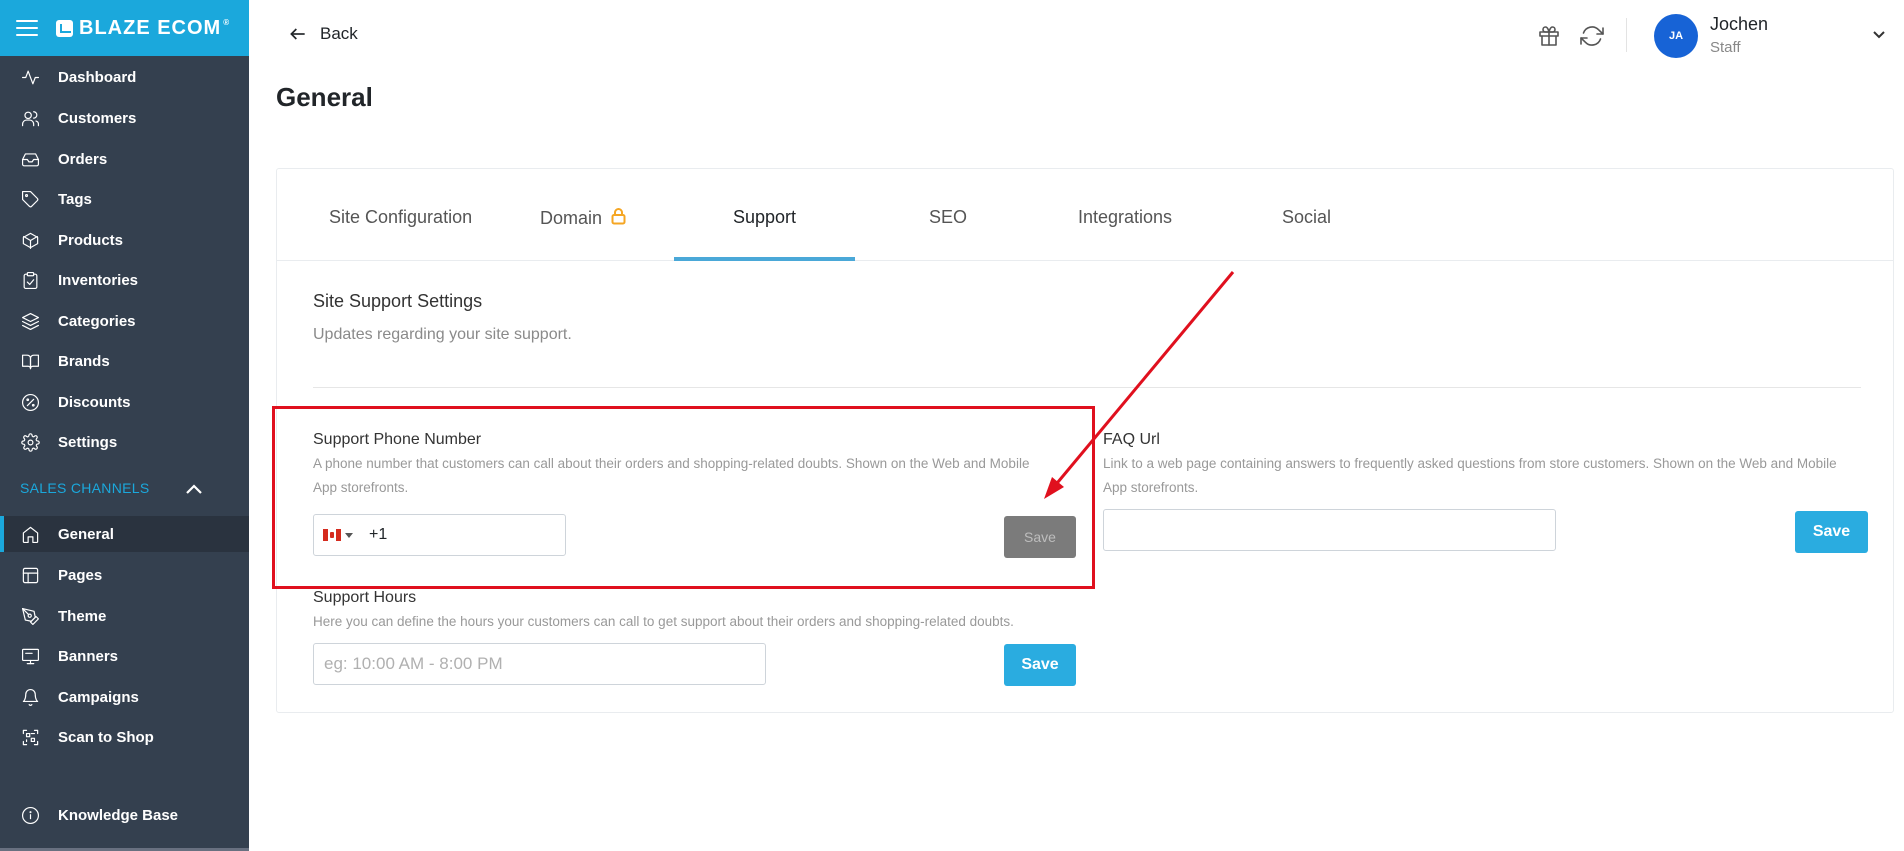  What do you see at coordinates (30, 361) in the screenshot?
I see `book-icon` at bounding box center [30, 361].